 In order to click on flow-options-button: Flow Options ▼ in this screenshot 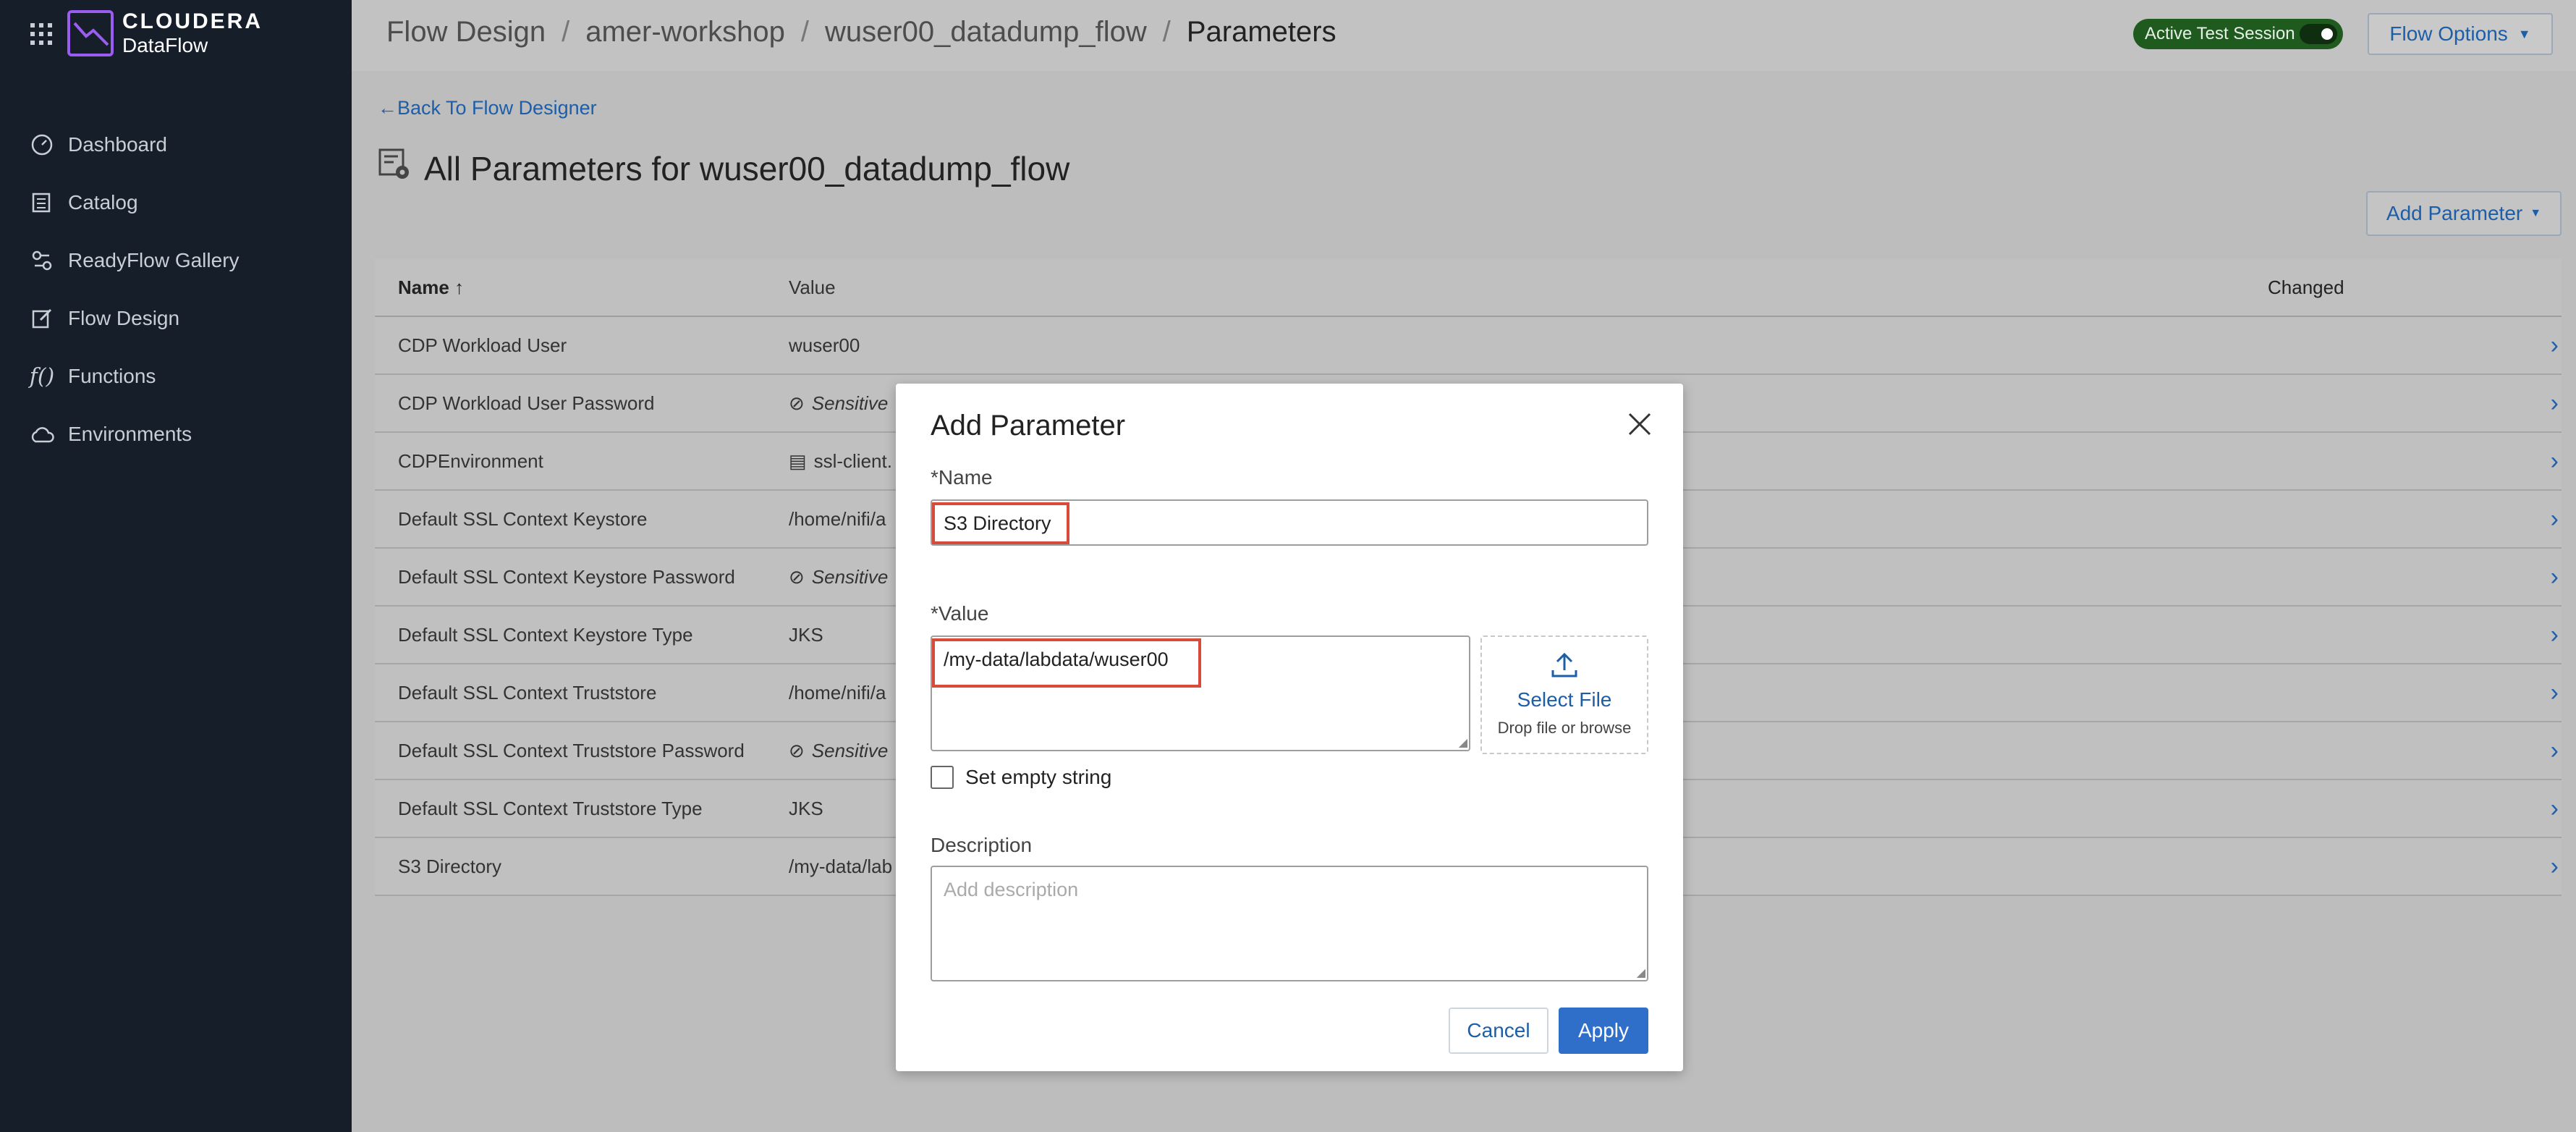, I will do `click(2460, 34)`.